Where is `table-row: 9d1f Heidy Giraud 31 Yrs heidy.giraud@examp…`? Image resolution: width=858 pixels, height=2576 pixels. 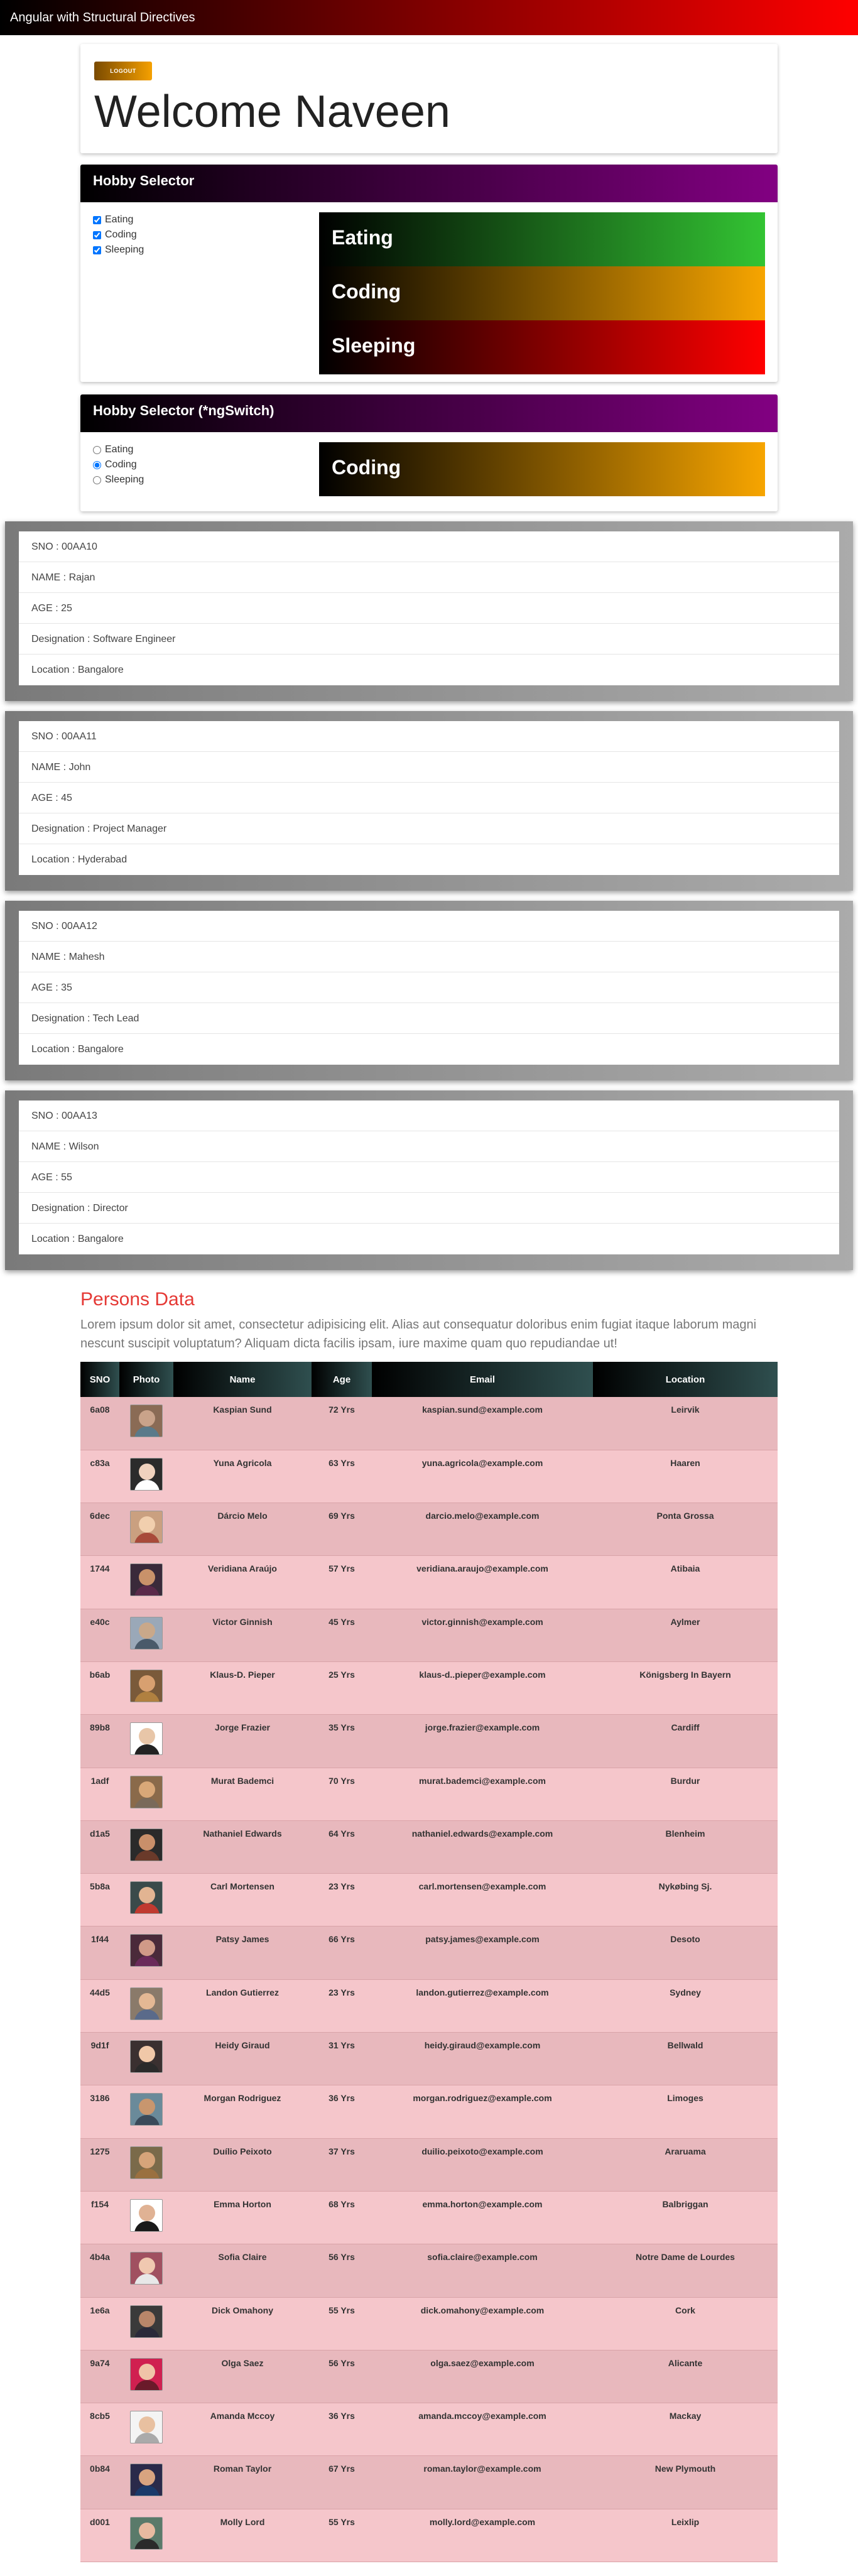
table-row: 9d1f Heidy Giraud 31 Yrs heidy.giraud@examp… is located at coordinates (429, 2059).